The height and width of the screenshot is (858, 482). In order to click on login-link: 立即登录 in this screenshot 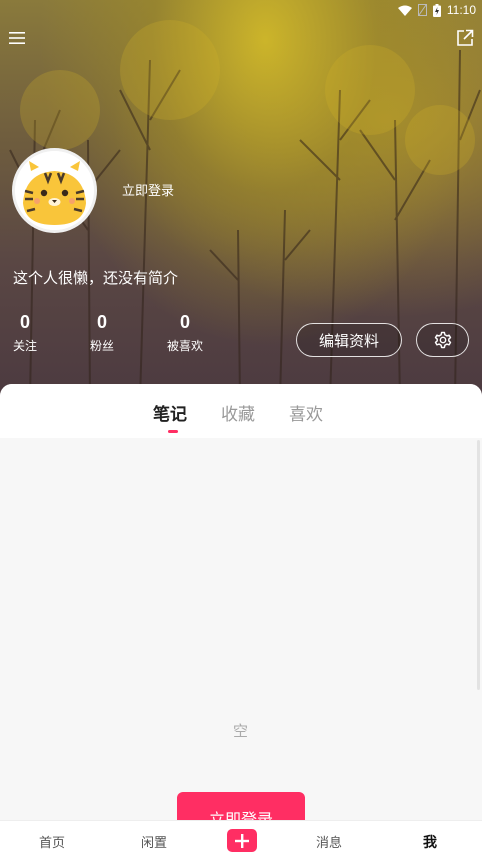, I will do `click(148, 189)`.